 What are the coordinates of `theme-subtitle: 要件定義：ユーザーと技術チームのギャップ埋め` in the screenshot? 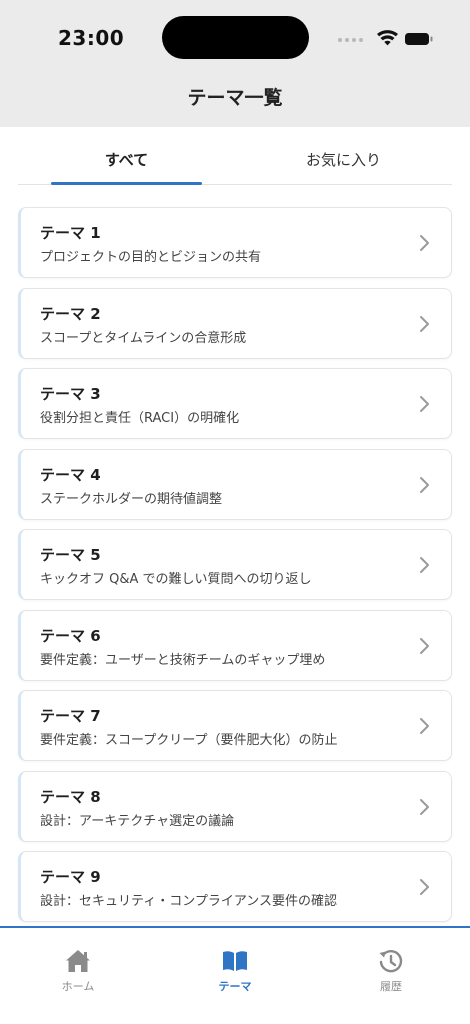 It's located at (183, 660).